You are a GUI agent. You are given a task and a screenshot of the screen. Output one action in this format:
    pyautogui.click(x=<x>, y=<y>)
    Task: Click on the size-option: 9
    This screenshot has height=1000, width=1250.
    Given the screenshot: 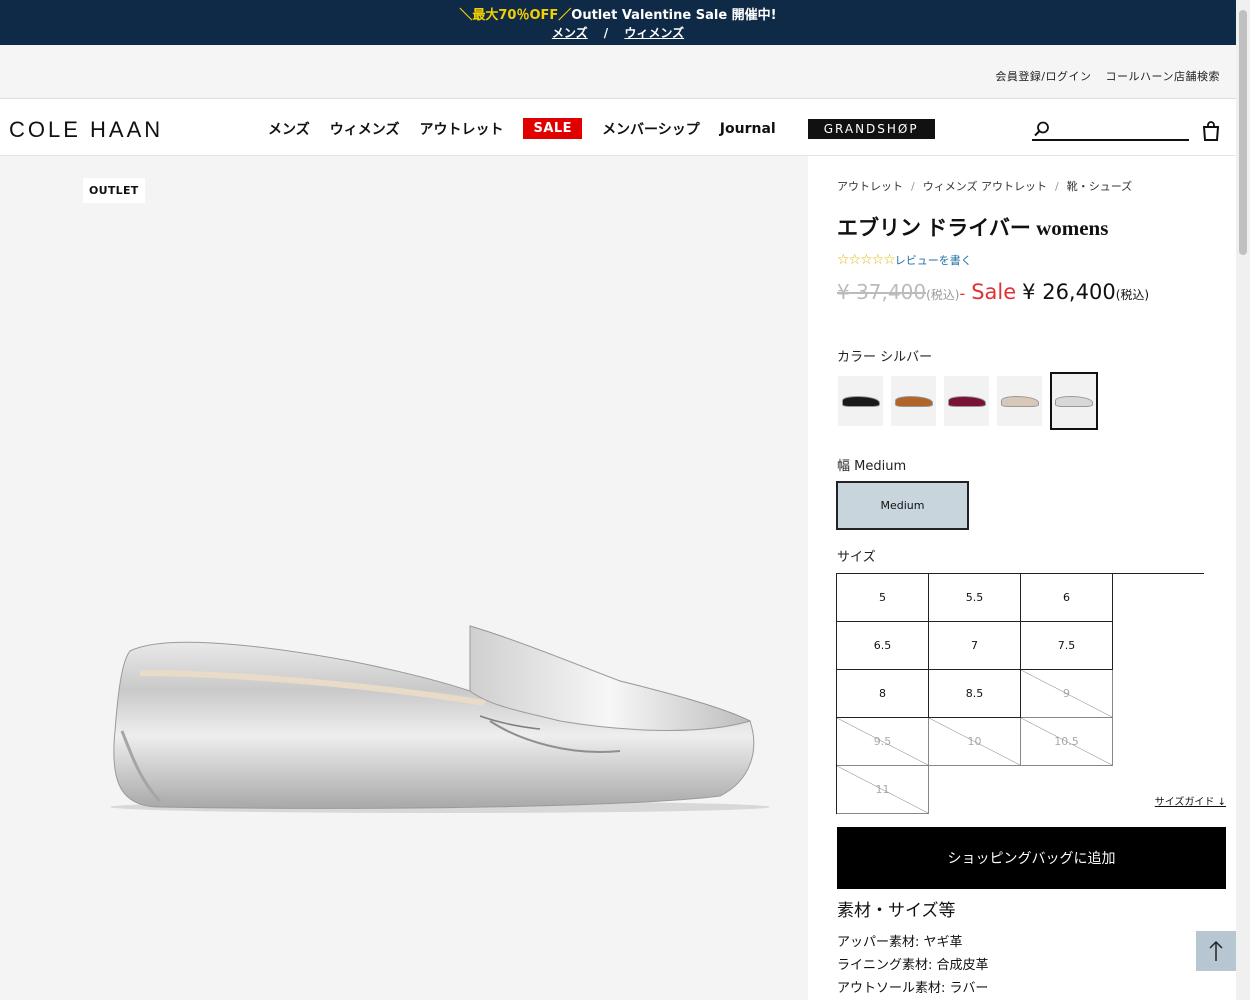 What is the action you would take?
    pyautogui.click(x=1067, y=694)
    